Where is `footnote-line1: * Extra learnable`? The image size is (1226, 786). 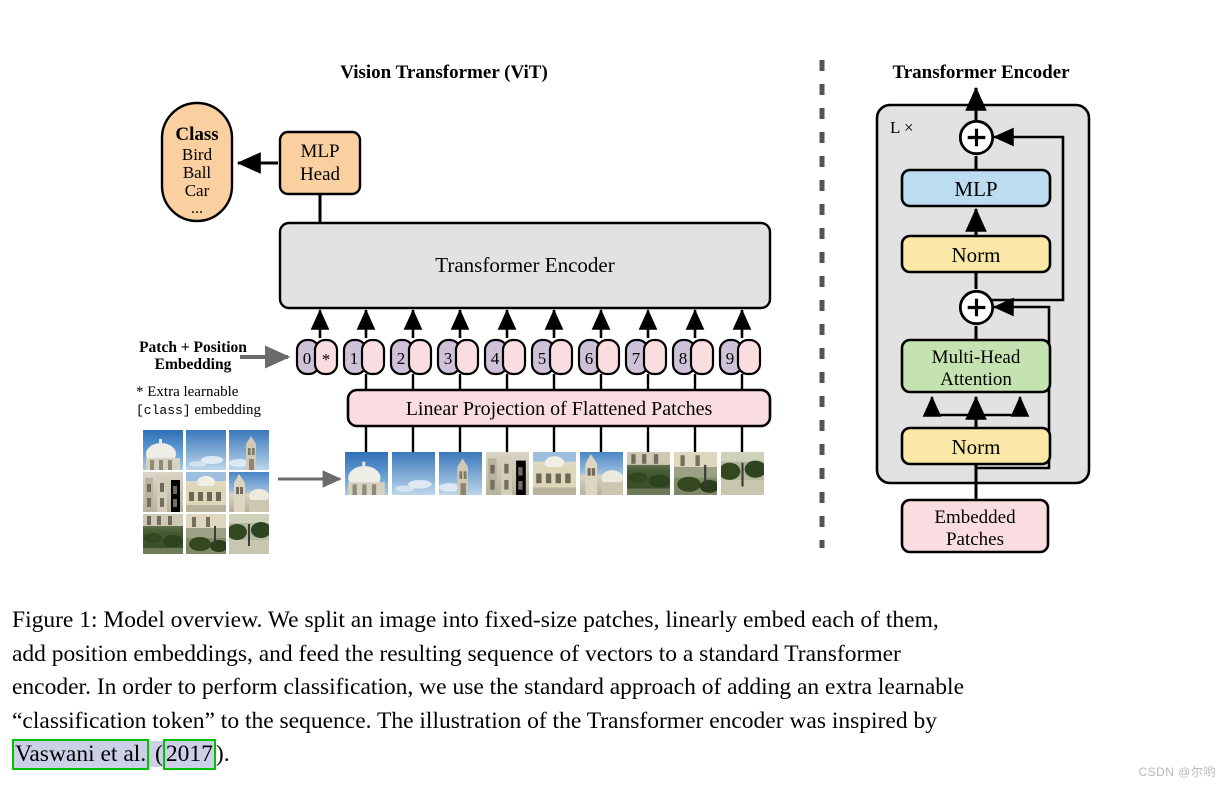
footnote-line1: * Extra learnable is located at coordinates (187, 392).